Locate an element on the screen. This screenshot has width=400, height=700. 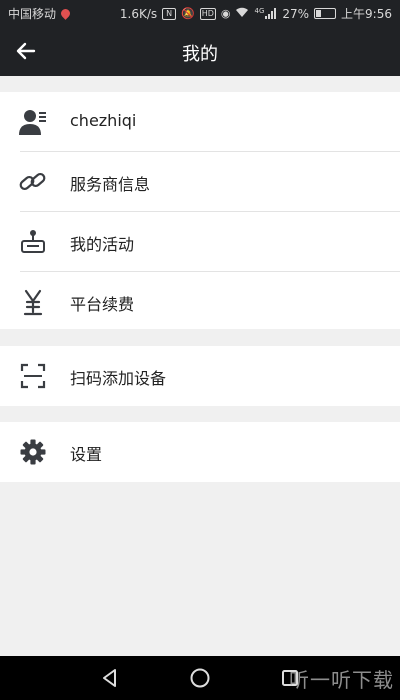
menu-item-label: 平台续费 is located at coordinates (102, 304).